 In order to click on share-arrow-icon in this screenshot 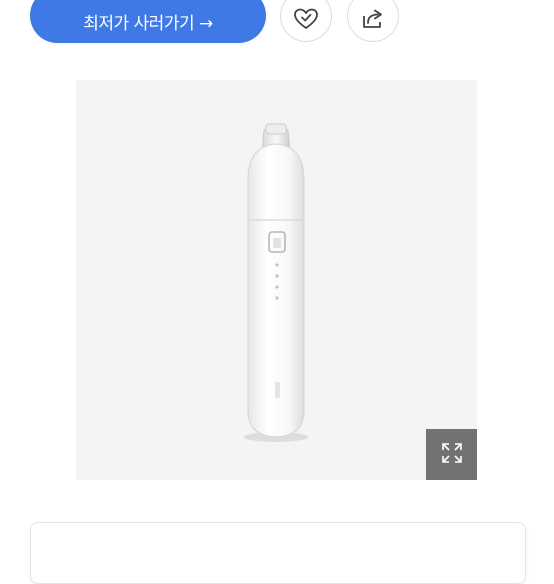, I will do `click(373, 21)`.